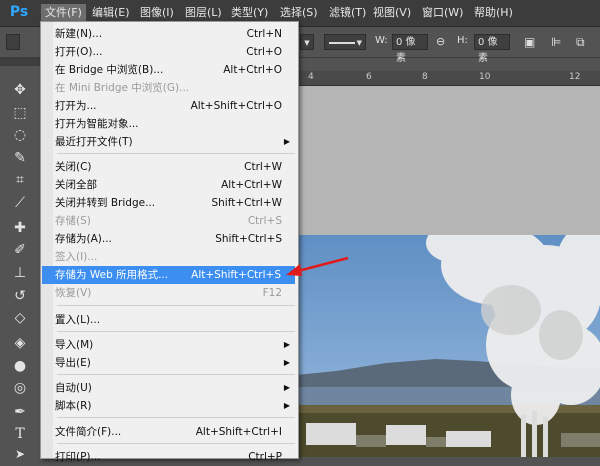  Describe the element at coordinates (175, 167) in the screenshot. I see `menu-item-close: 关闭(C) Ctrl+W` at that location.